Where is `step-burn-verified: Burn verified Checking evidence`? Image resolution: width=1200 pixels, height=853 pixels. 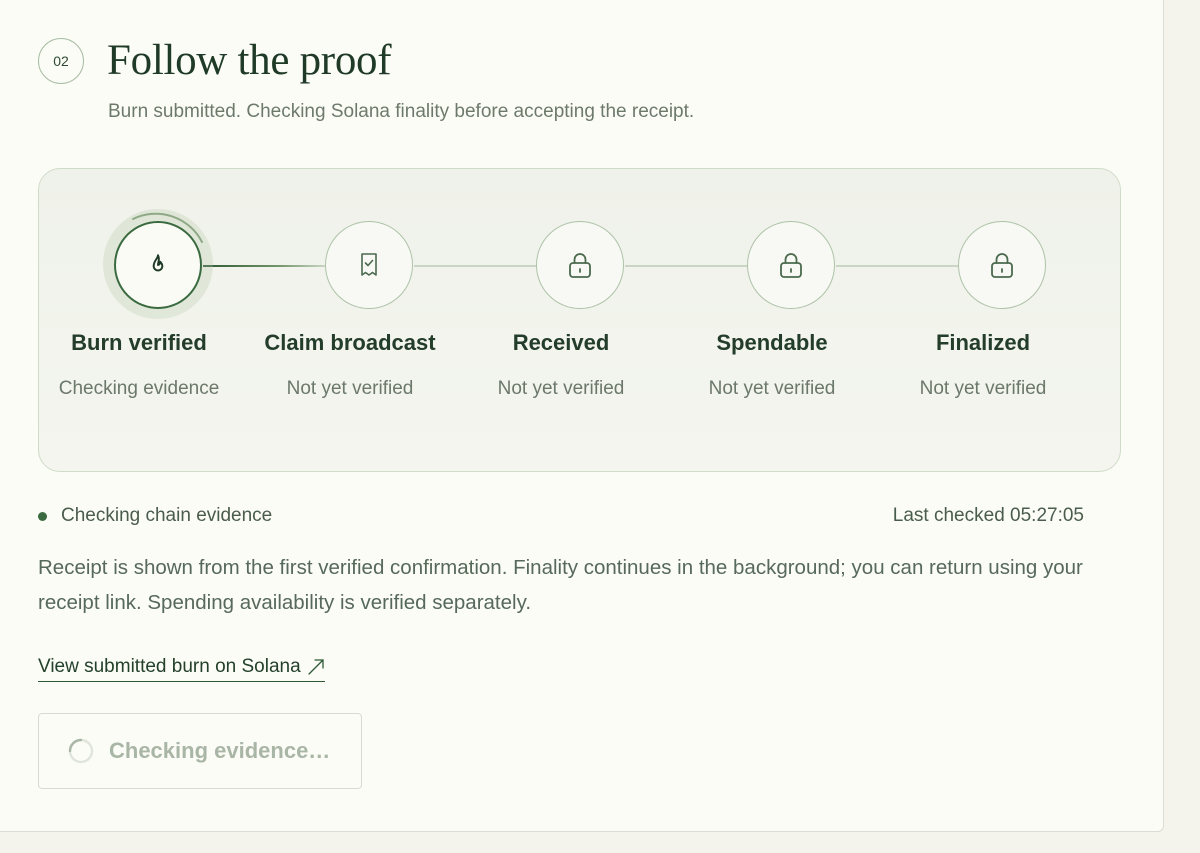
step-burn-verified: Burn verified Checking evidence is located at coordinates (139, 319).